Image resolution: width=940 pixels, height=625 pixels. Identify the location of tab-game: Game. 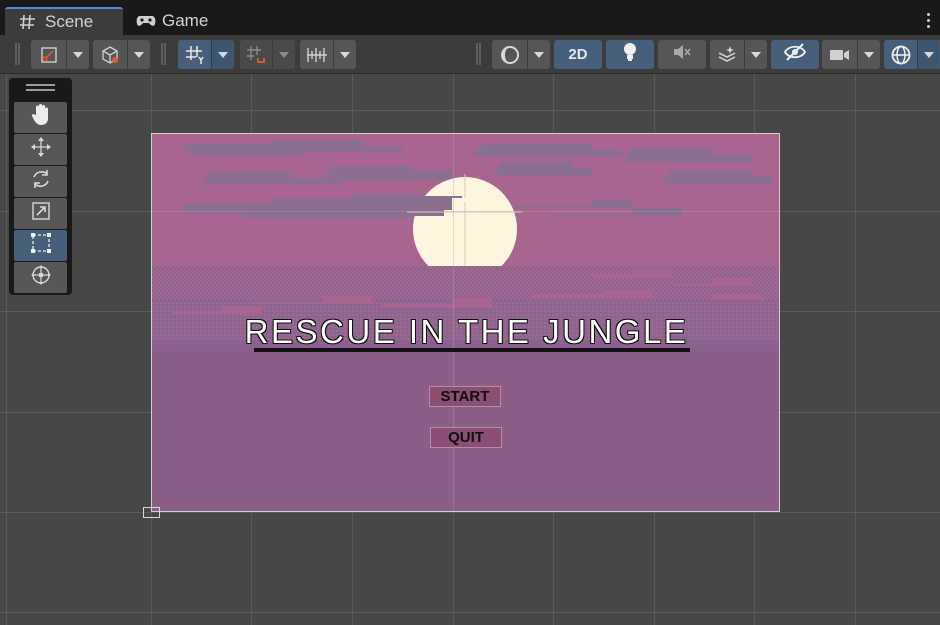
(185, 21).